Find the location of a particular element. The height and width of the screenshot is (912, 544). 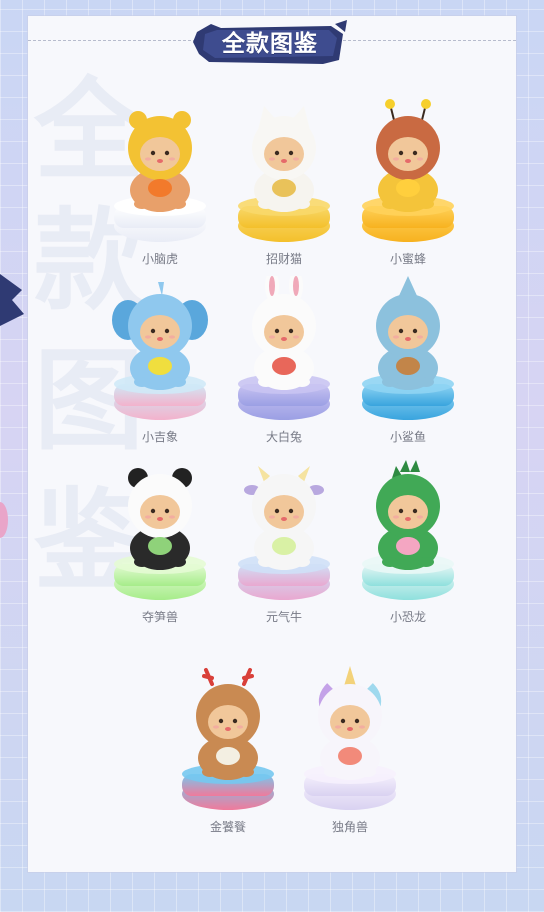

figure-card: 小恐龙 is located at coordinates (408, 543).